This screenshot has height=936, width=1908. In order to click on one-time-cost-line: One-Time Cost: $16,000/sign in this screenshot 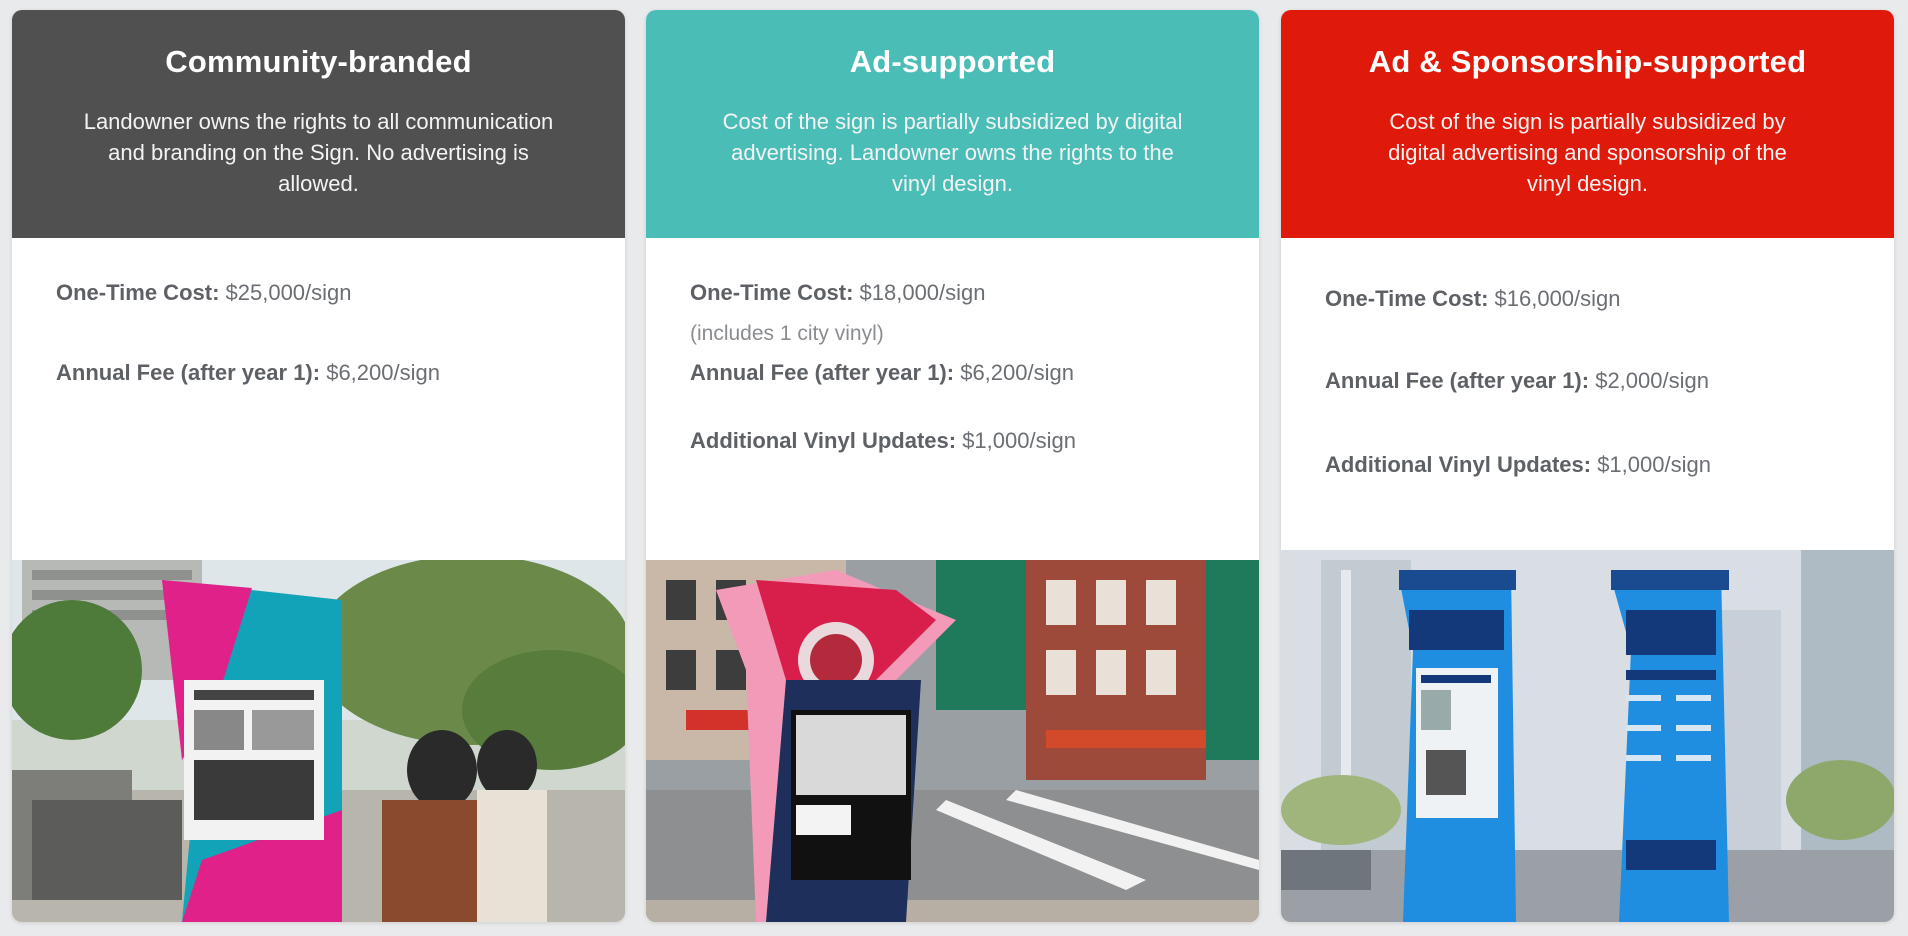, I will do `click(1473, 299)`.